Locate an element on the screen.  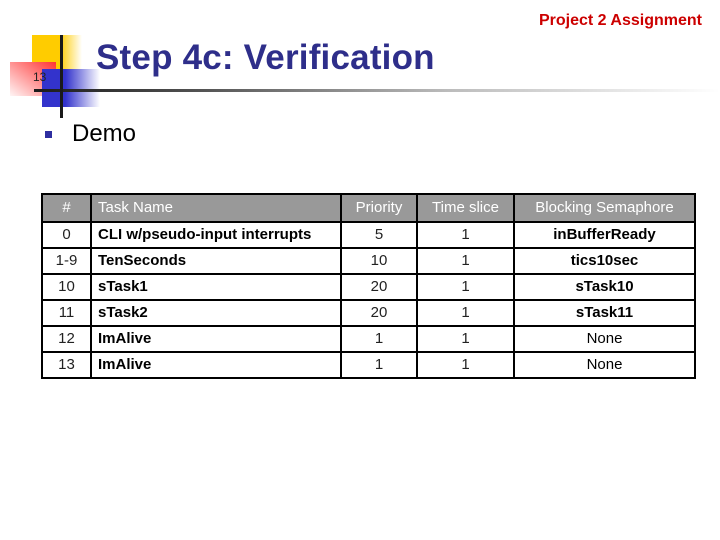
cell-number: 12 is located at coordinates (66, 339).